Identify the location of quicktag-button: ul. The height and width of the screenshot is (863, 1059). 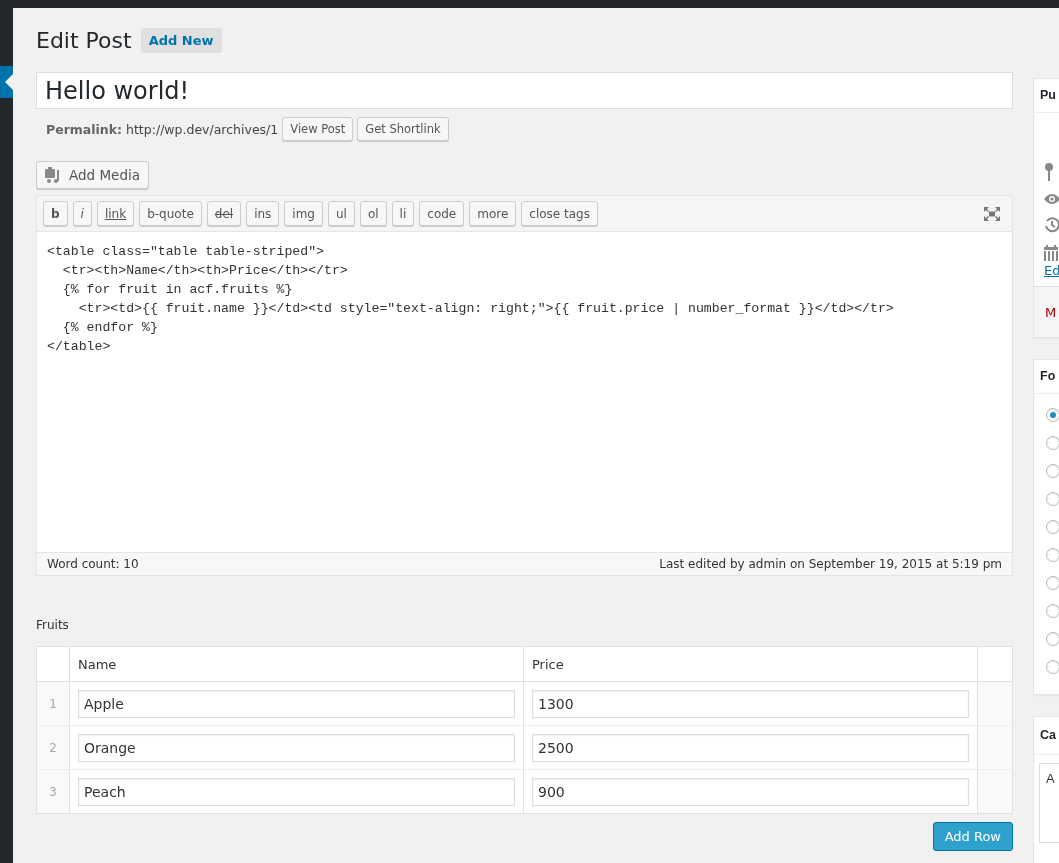
(341, 213).